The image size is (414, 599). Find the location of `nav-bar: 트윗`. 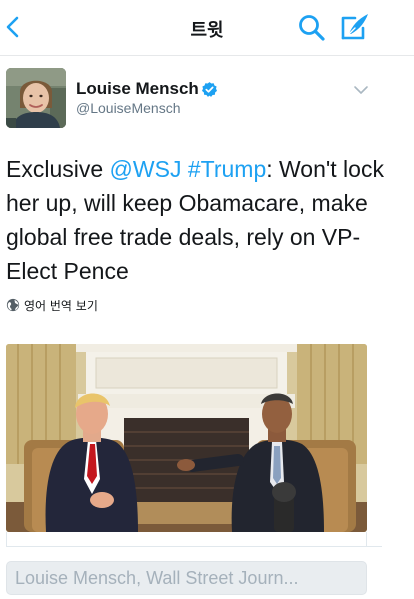

nav-bar: 트윗 is located at coordinates (207, 28).